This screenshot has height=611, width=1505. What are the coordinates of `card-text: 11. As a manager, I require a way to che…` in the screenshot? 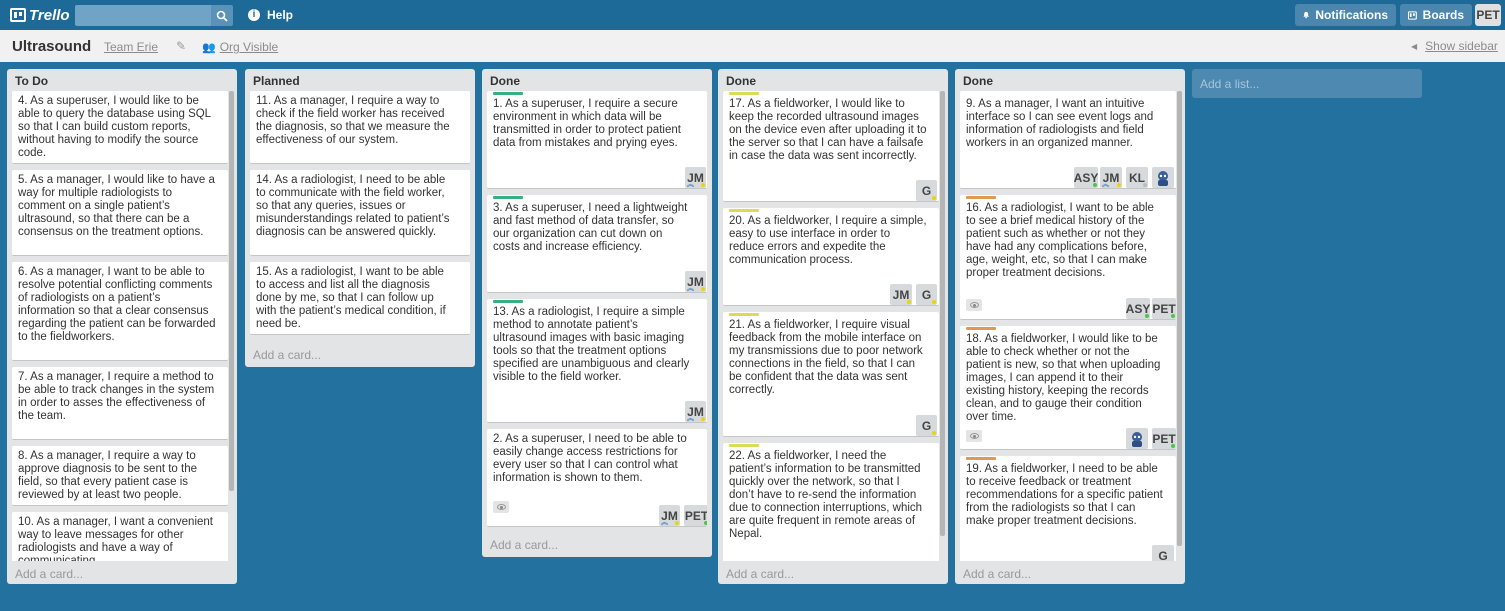 It's located at (353, 120).